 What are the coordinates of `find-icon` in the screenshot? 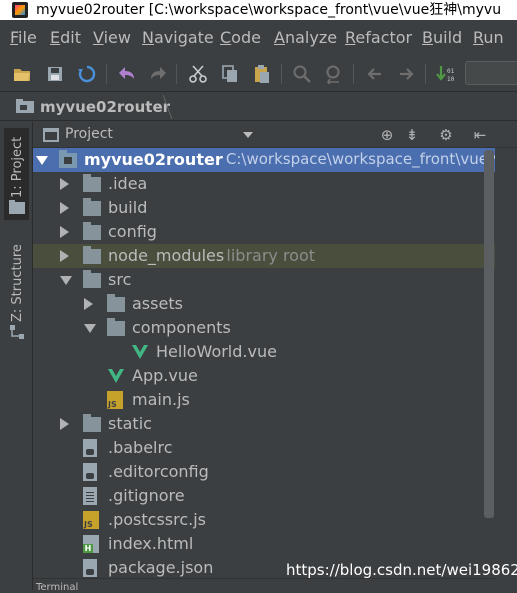 It's located at (302, 74).